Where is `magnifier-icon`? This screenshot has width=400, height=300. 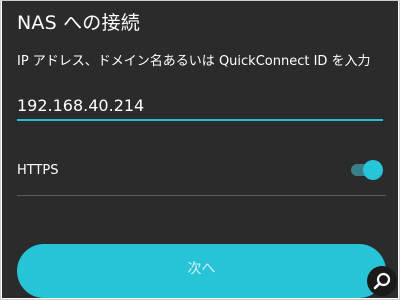 magnifier-icon is located at coordinates (382, 281).